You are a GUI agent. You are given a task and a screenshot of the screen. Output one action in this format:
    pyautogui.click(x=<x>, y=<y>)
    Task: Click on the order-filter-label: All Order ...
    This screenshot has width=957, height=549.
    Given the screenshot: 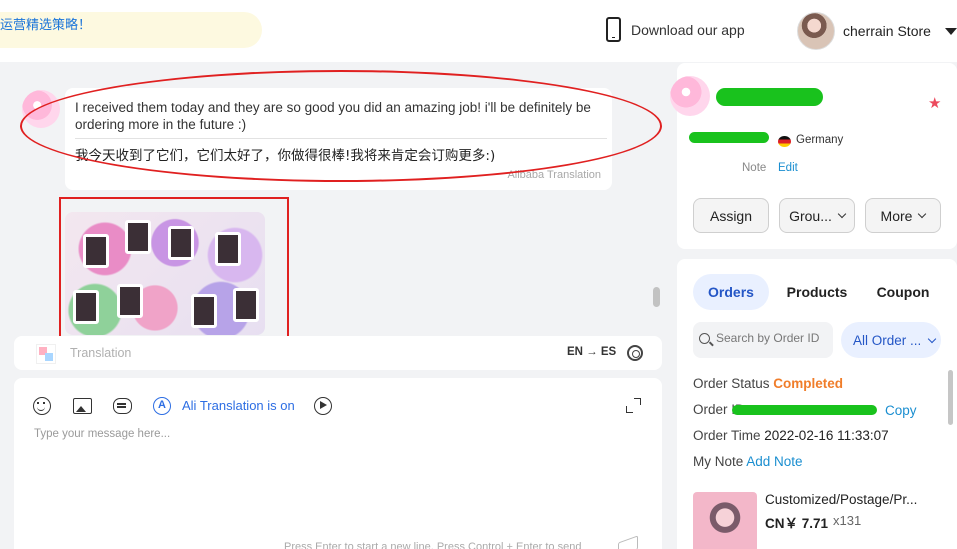 What is the action you would take?
    pyautogui.click(x=887, y=340)
    